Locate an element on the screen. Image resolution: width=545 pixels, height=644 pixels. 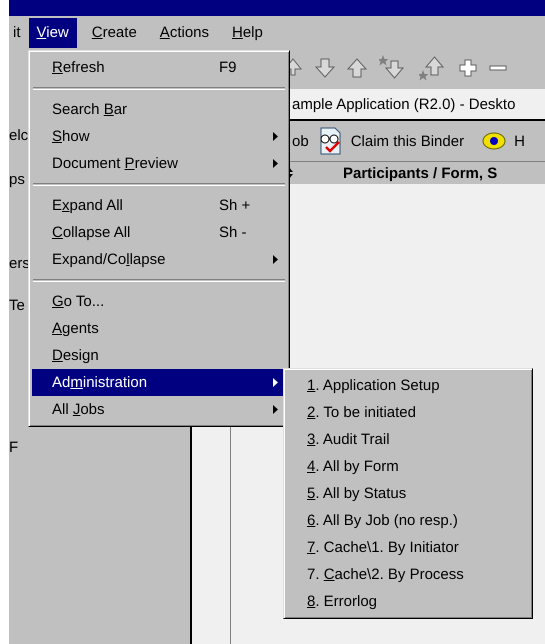
menu-item: Design is located at coordinates (159, 355).